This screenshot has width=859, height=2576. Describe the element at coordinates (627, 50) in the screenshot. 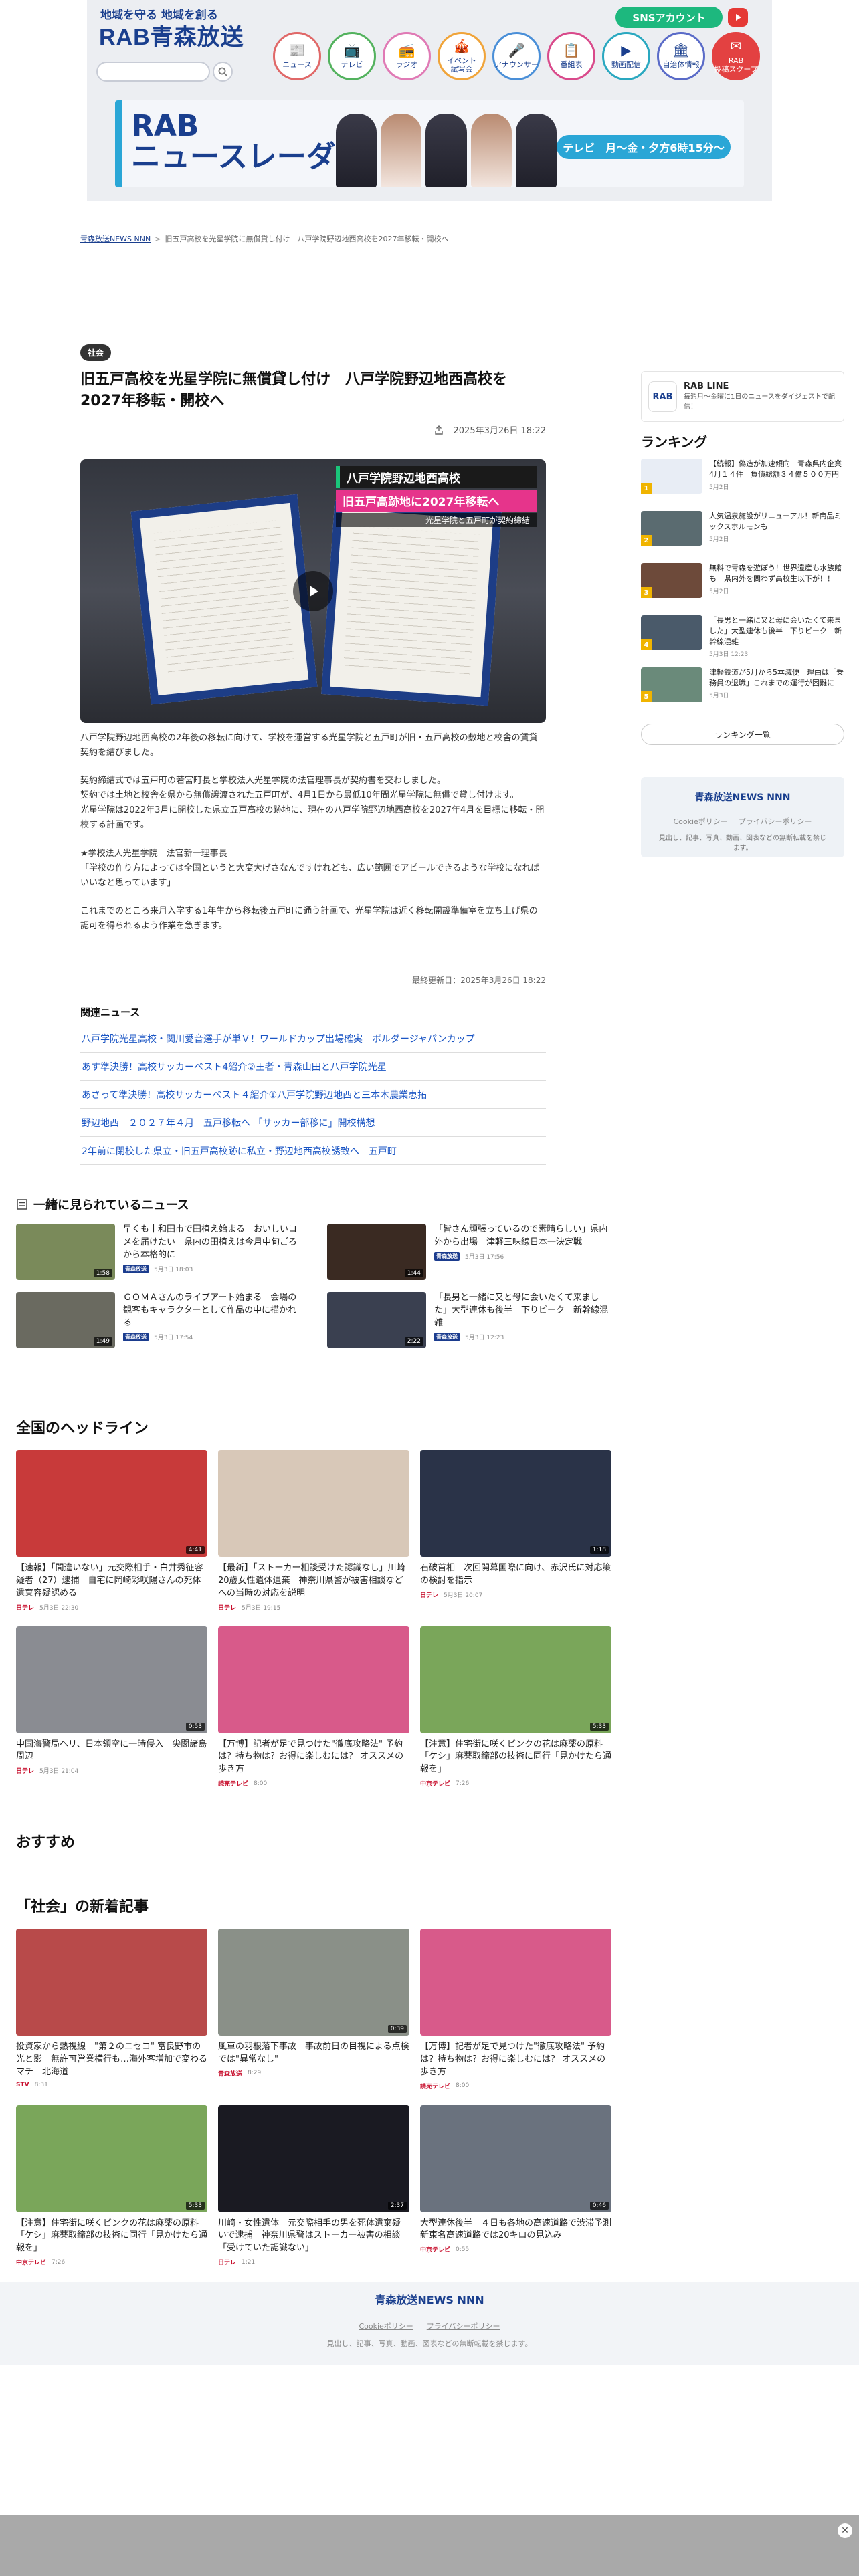

I see `nav-icon: ▶` at that location.